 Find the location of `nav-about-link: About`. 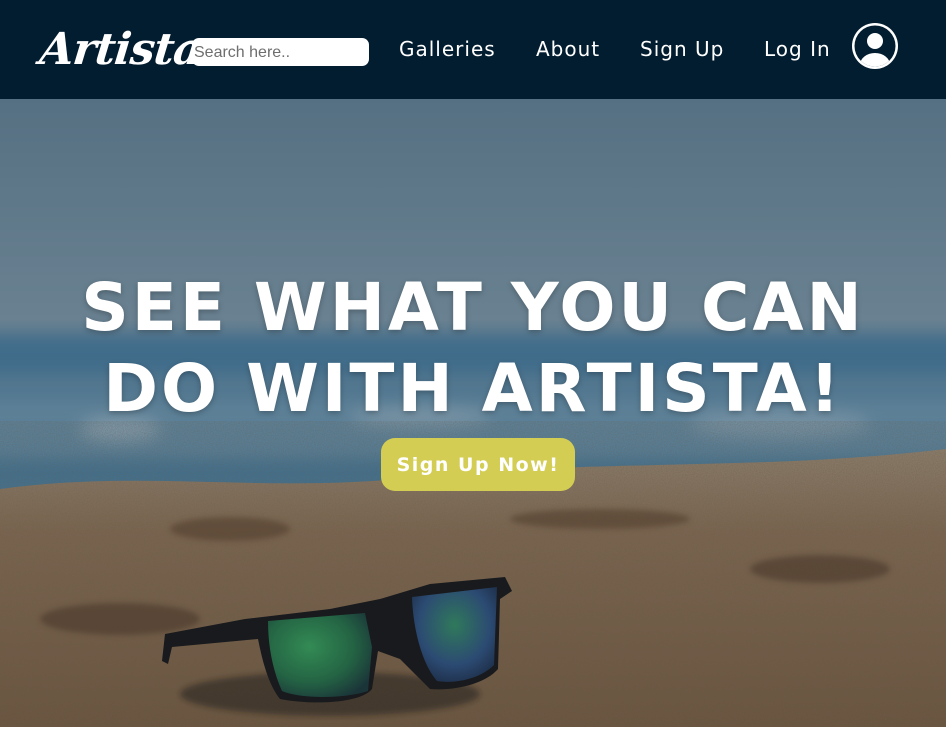

nav-about-link: About is located at coordinates (568, 49).